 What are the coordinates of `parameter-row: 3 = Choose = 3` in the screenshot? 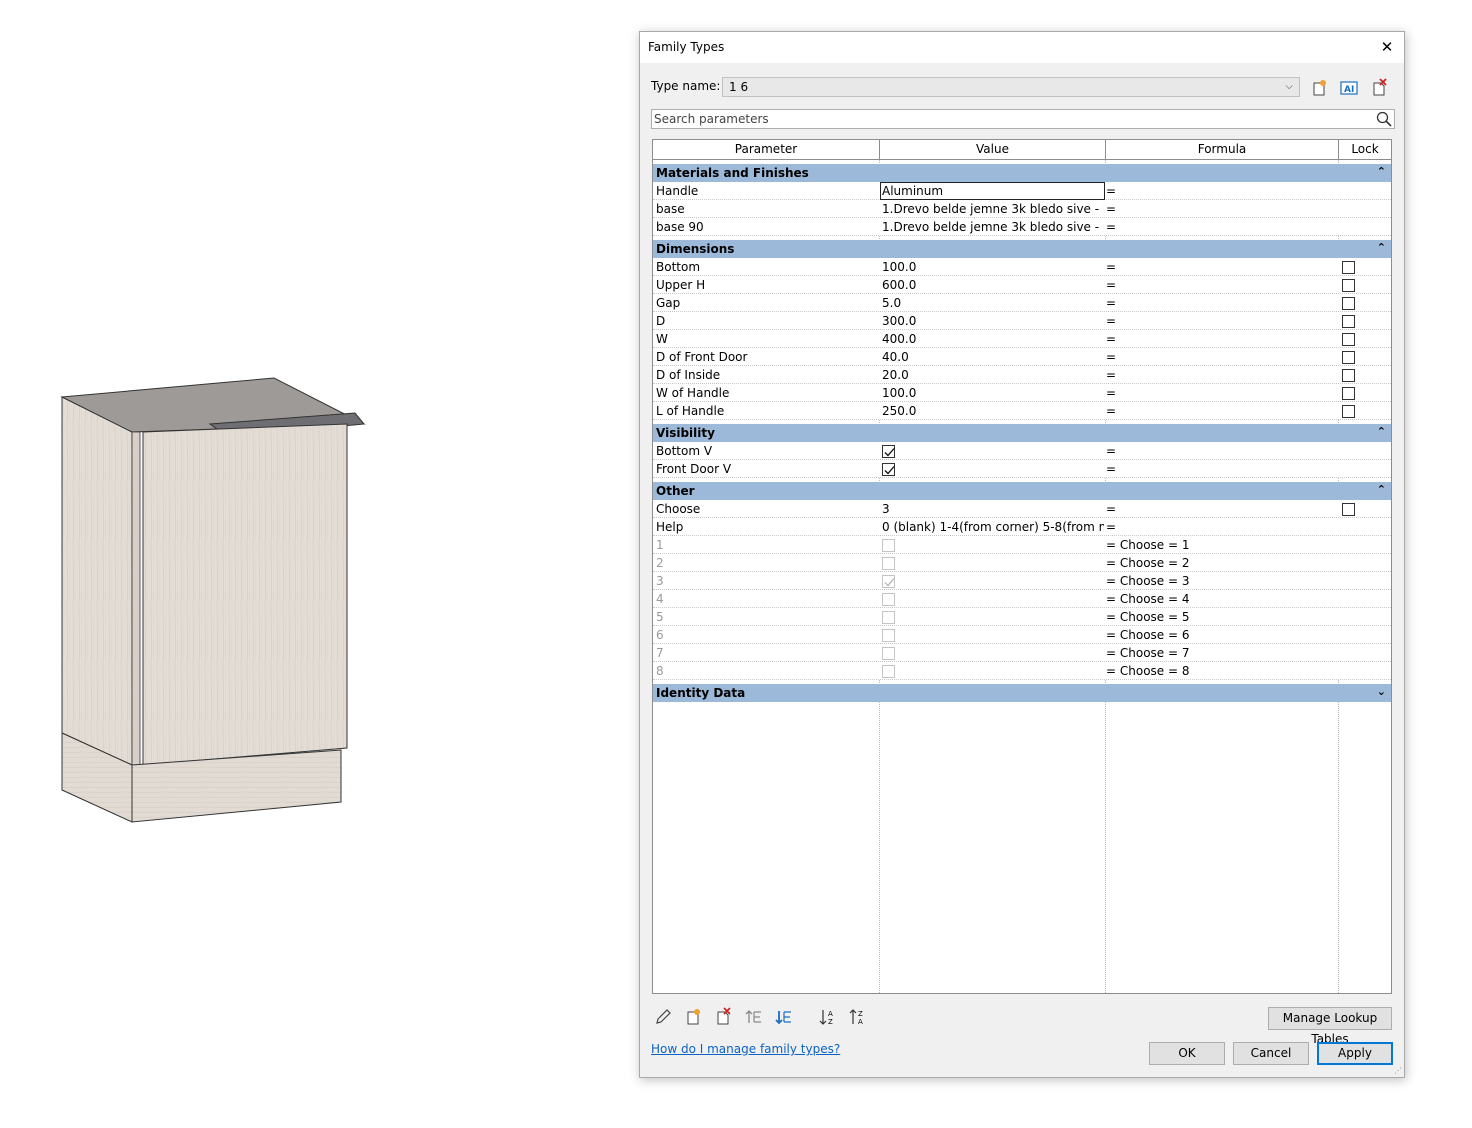 It's located at (1022, 581).